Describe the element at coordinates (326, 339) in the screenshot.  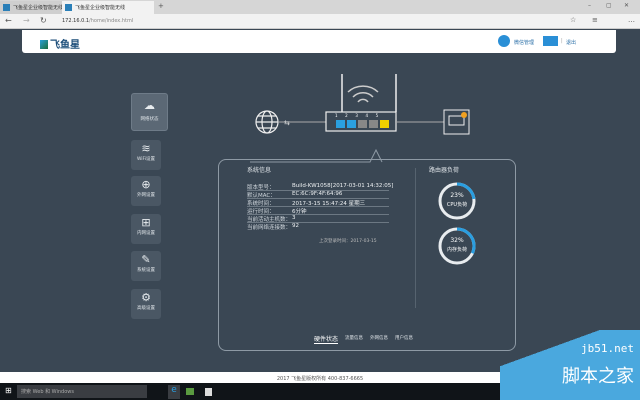
I see `tab-hardware-status: 硬件状态` at that location.